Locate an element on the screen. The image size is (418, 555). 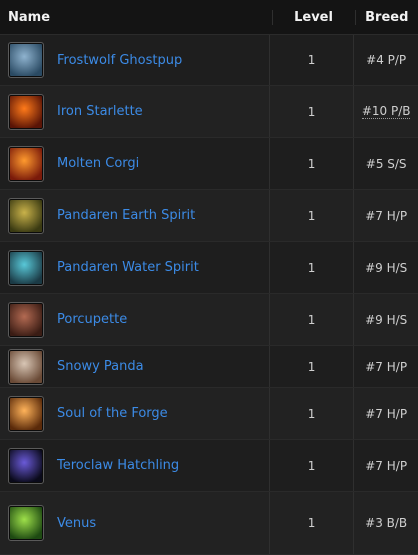
venus-plant-icon is located at coordinates (26, 523).